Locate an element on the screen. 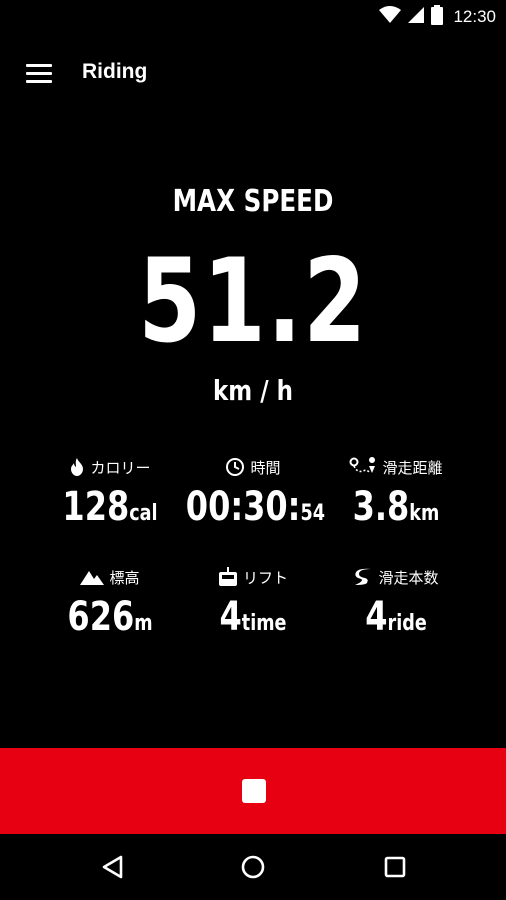  stat-value: 626m is located at coordinates (110, 617).